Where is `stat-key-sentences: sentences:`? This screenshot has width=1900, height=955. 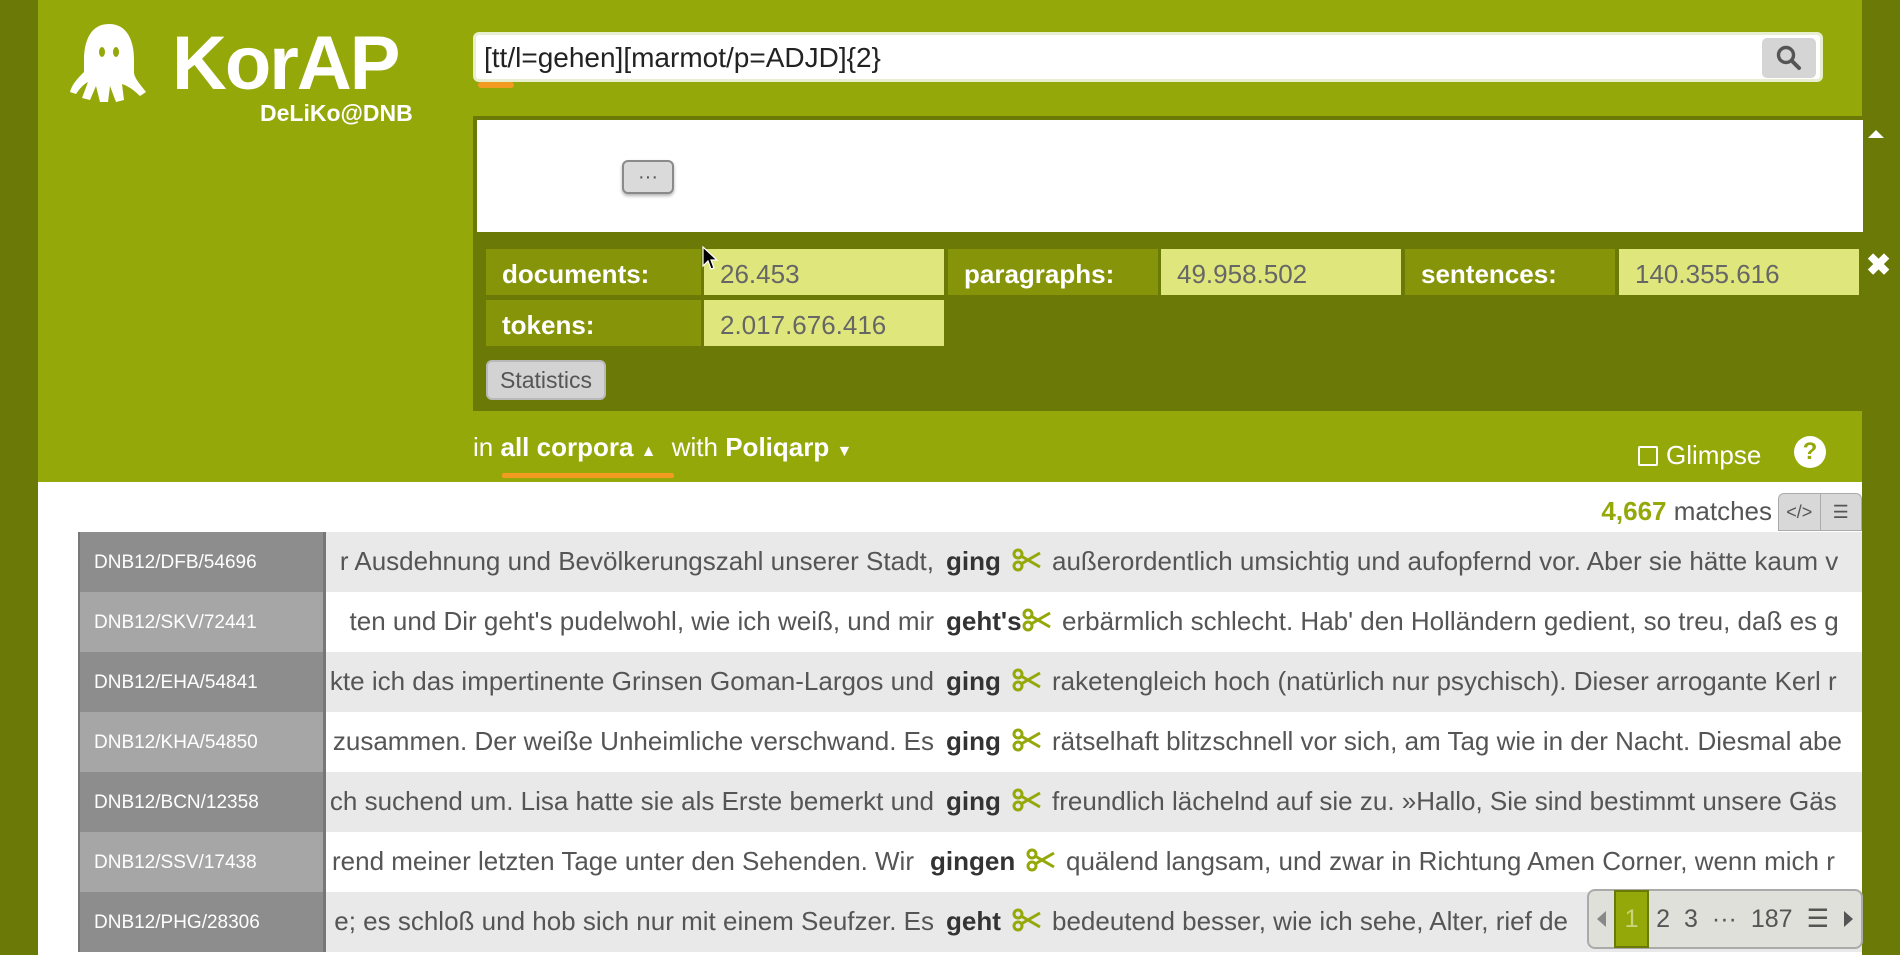 stat-key-sentences: sentences: is located at coordinates (1510, 272).